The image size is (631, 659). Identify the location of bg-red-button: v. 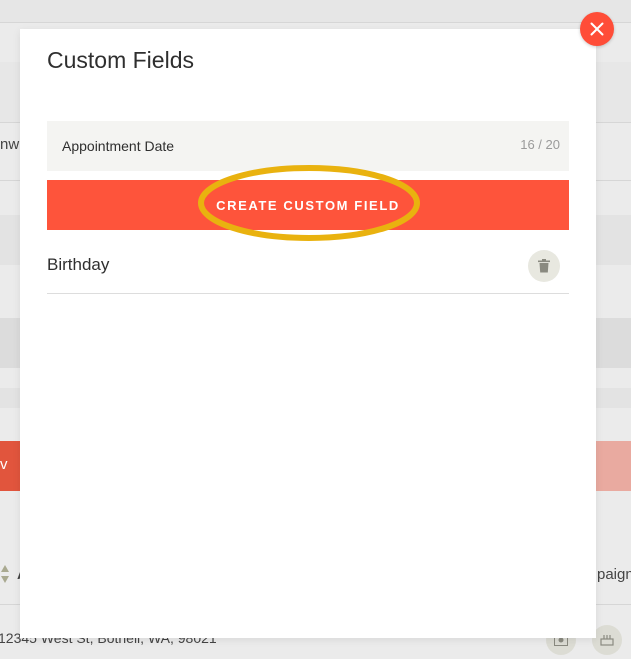
(10, 466).